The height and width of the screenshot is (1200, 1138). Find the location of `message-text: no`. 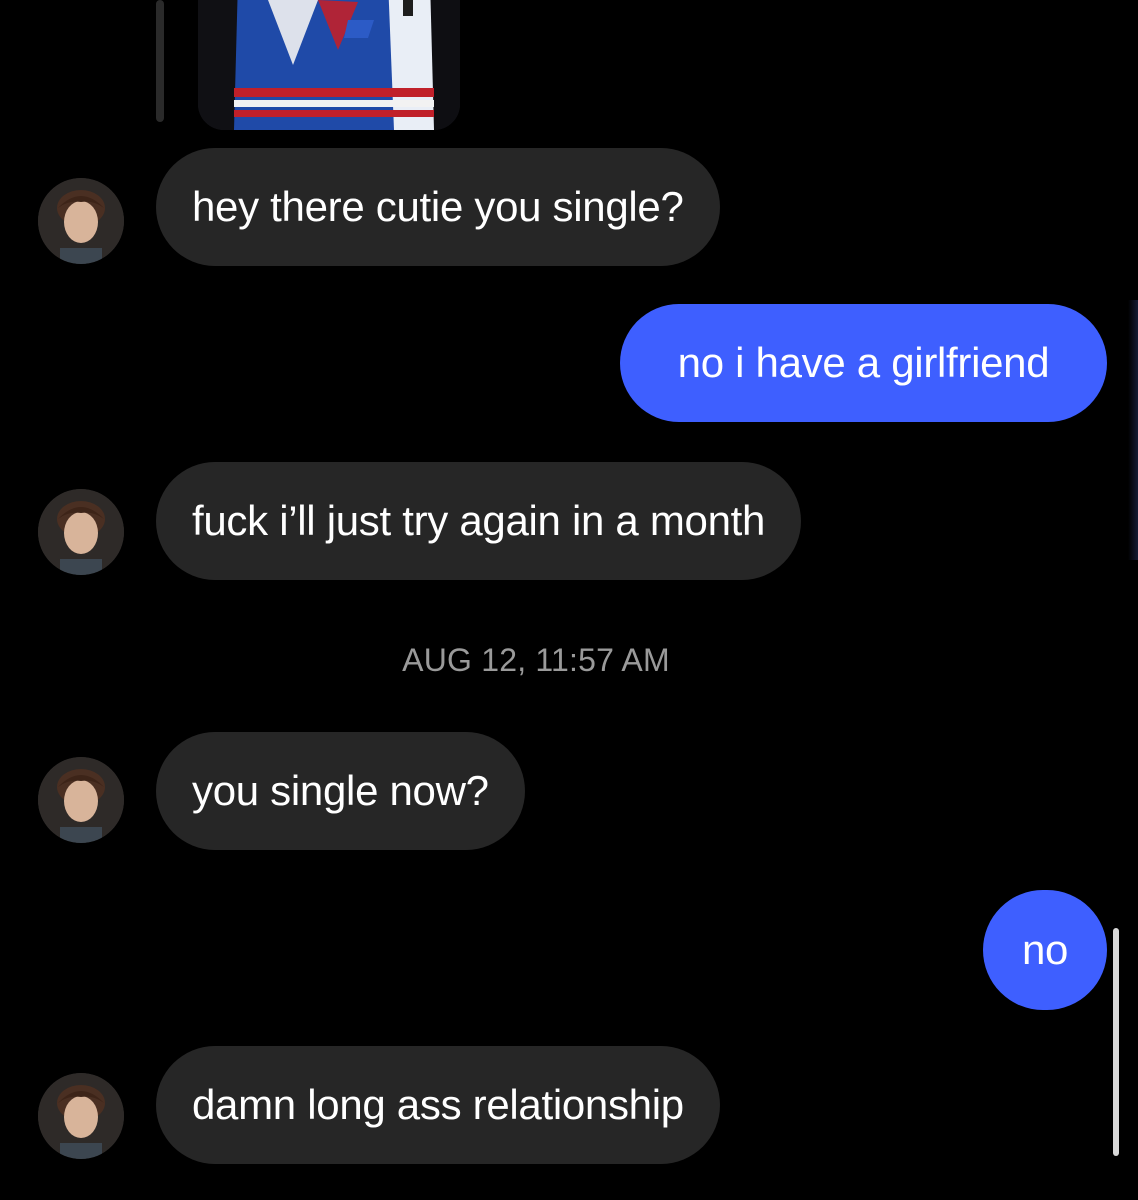

message-text: no is located at coordinates (1045, 949).